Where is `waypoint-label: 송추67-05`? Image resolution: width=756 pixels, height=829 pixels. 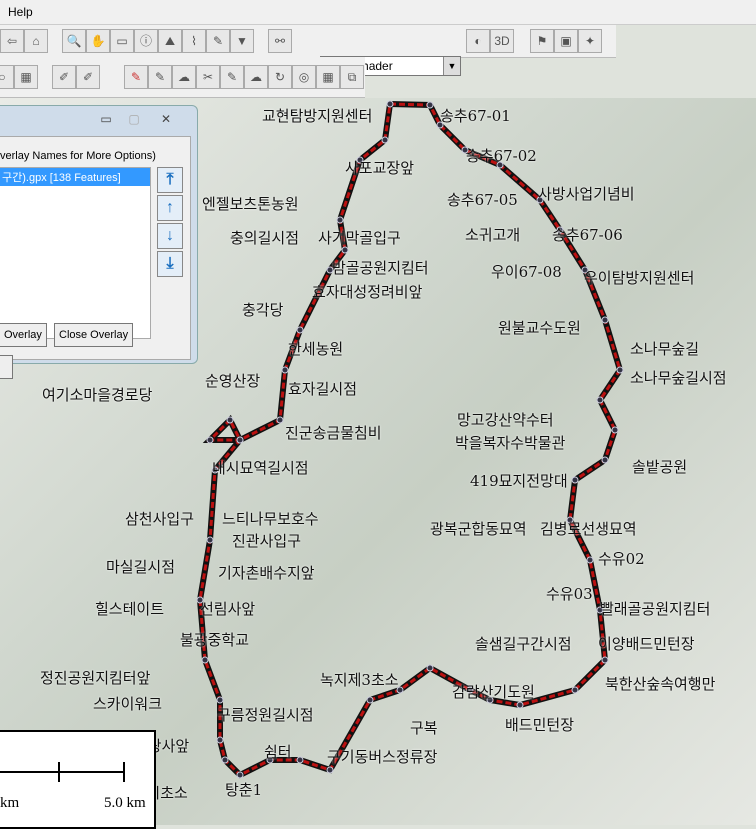
waypoint-label: 송추67-05 is located at coordinates (482, 200).